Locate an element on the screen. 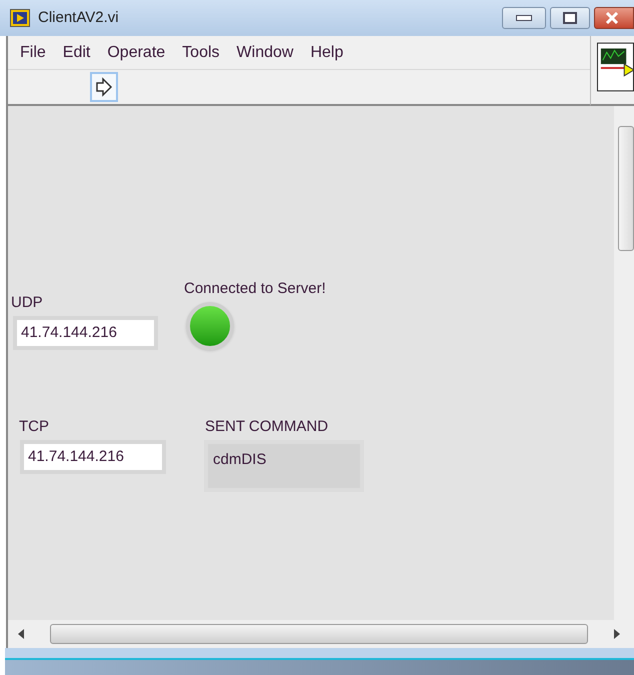  minimize-icon is located at coordinates (524, 18).